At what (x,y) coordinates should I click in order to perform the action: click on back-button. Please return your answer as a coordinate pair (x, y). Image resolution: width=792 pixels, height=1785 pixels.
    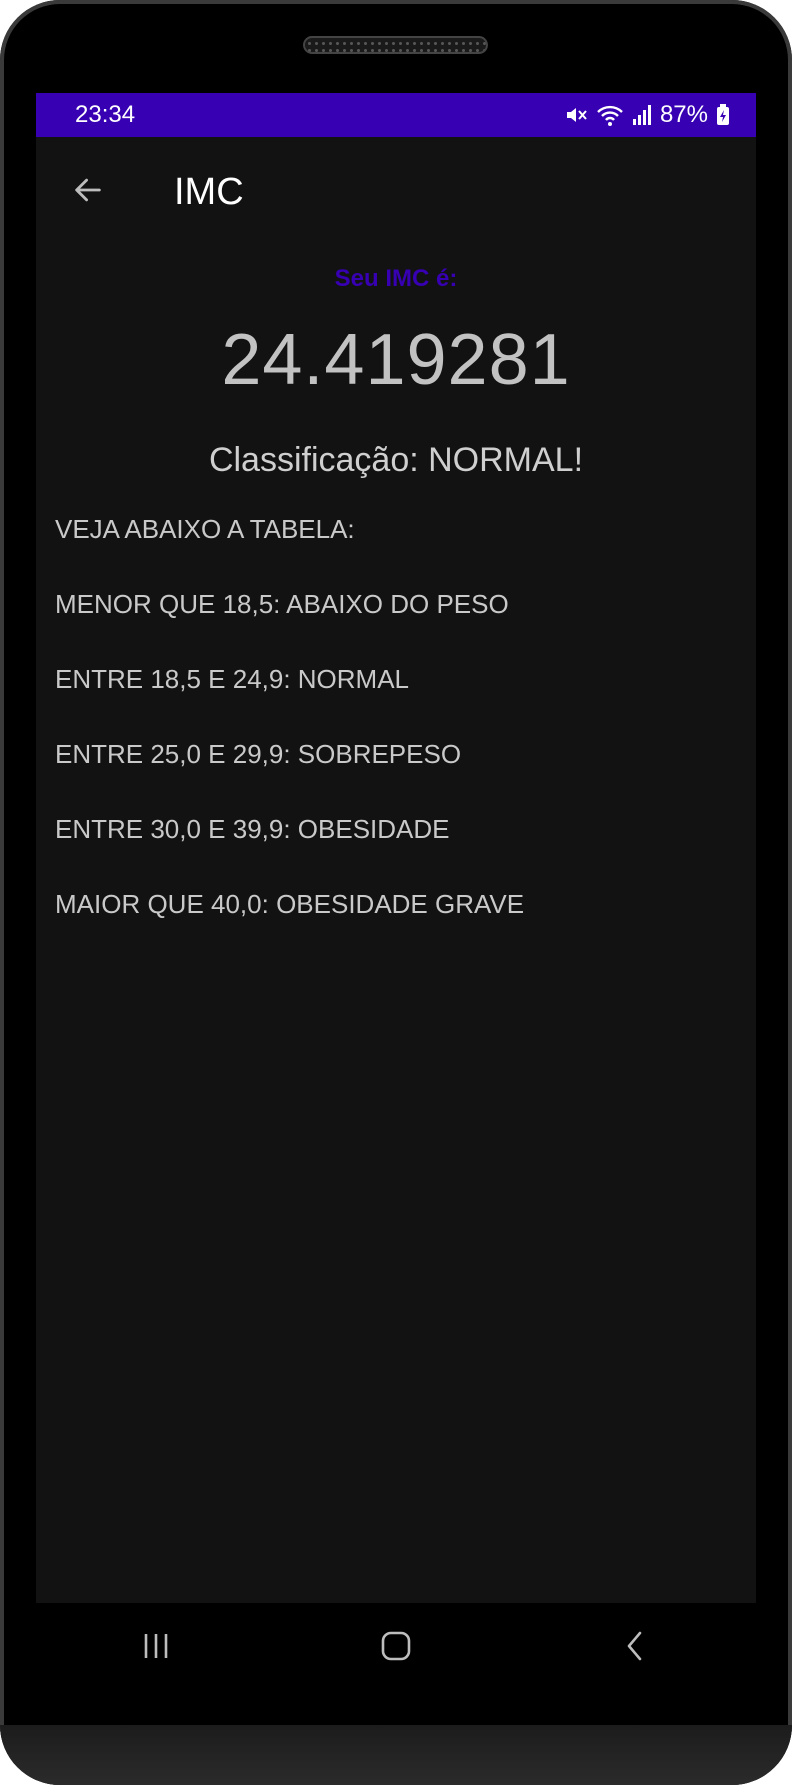
    Looking at the image, I should click on (88, 192).